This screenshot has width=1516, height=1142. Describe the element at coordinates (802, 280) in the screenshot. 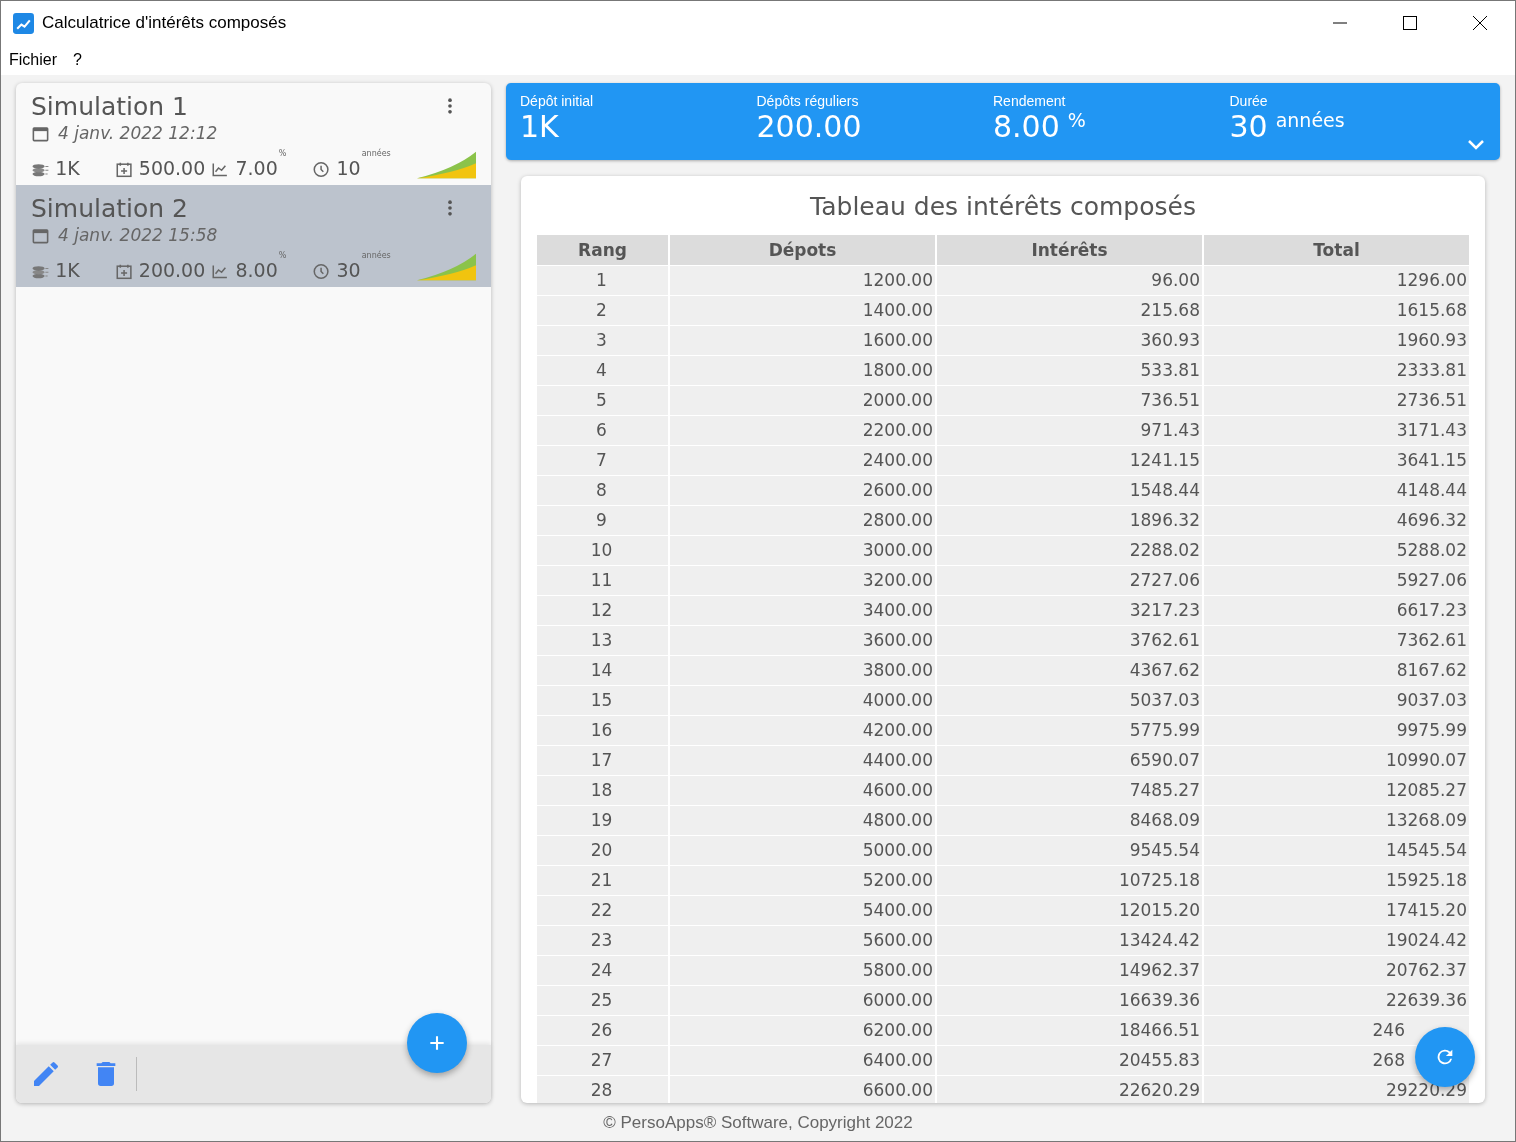

I see `table-cell: 1200.00` at that location.